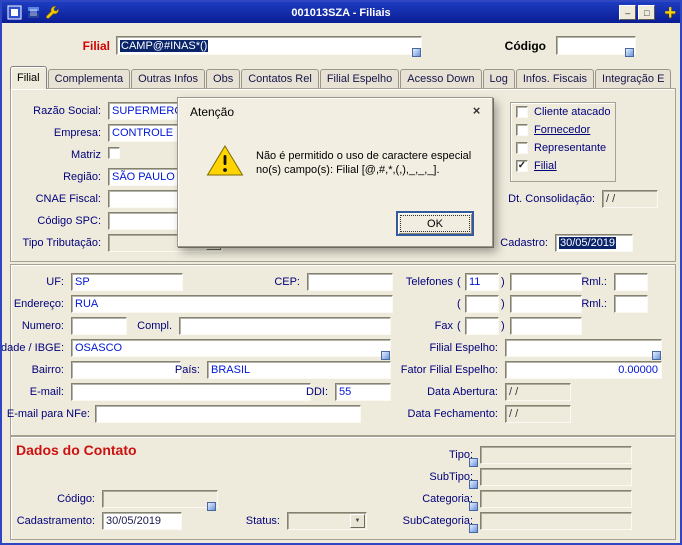 The height and width of the screenshot is (545, 682). What do you see at coordinates (551, 199) in the screenshot?
I see `dt-consolidacao-label: Dt. Consolidação:` at bounding box center [551, 199].